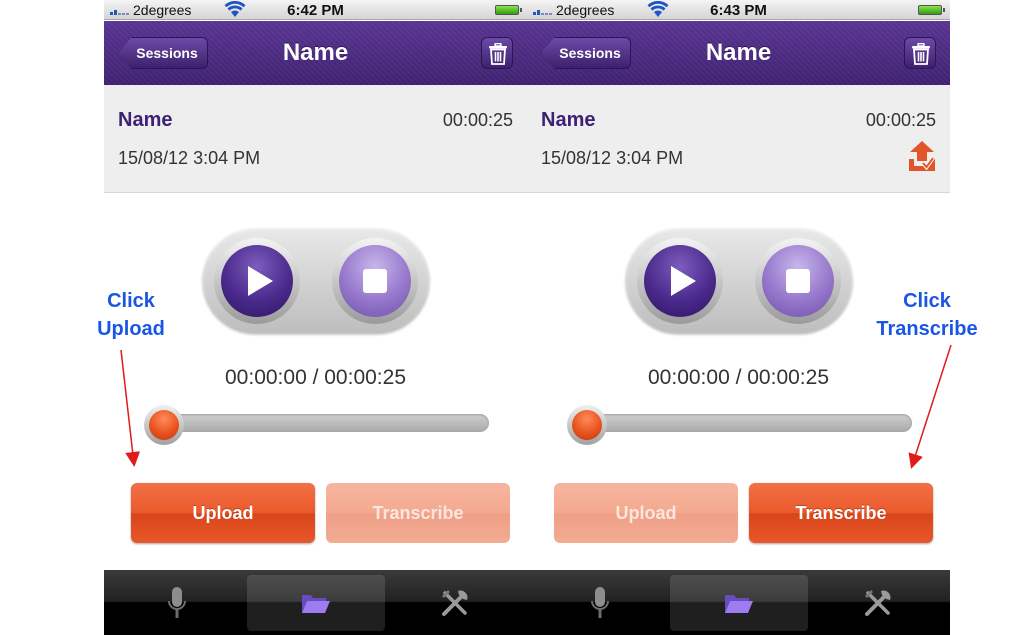 Image resolution: width=1024 pixels, height=635 pixels. What do you see at coordinates (130, 408) in the screenshot?
I see `arrow-to-upload` at bounding box center [130, 408].